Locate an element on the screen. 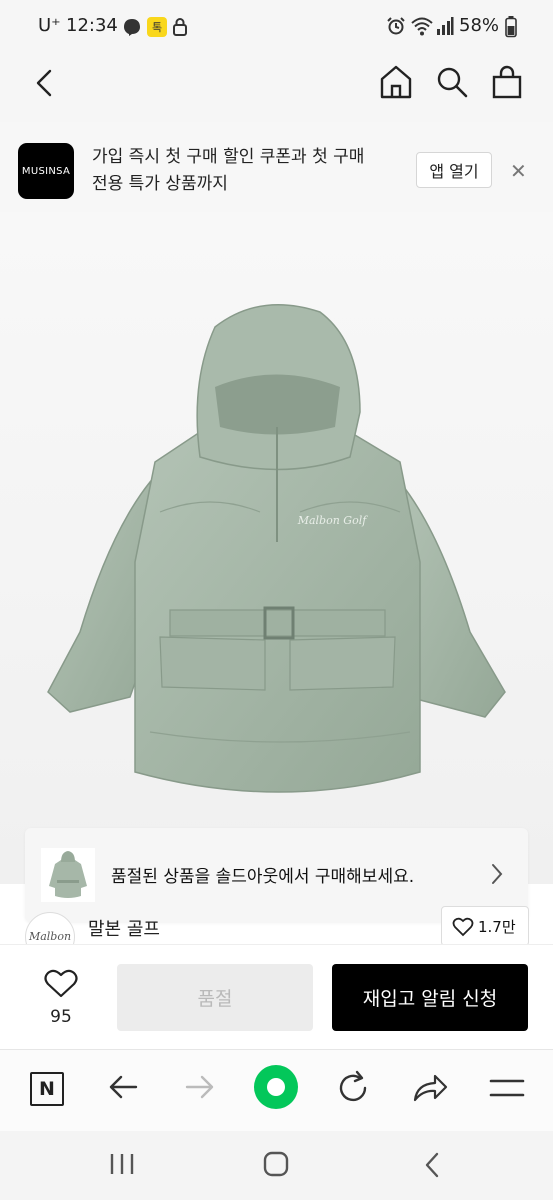 This screenshot has height=1200, width=553. forward-arrow-icon is located at coordinates (200, 1087).